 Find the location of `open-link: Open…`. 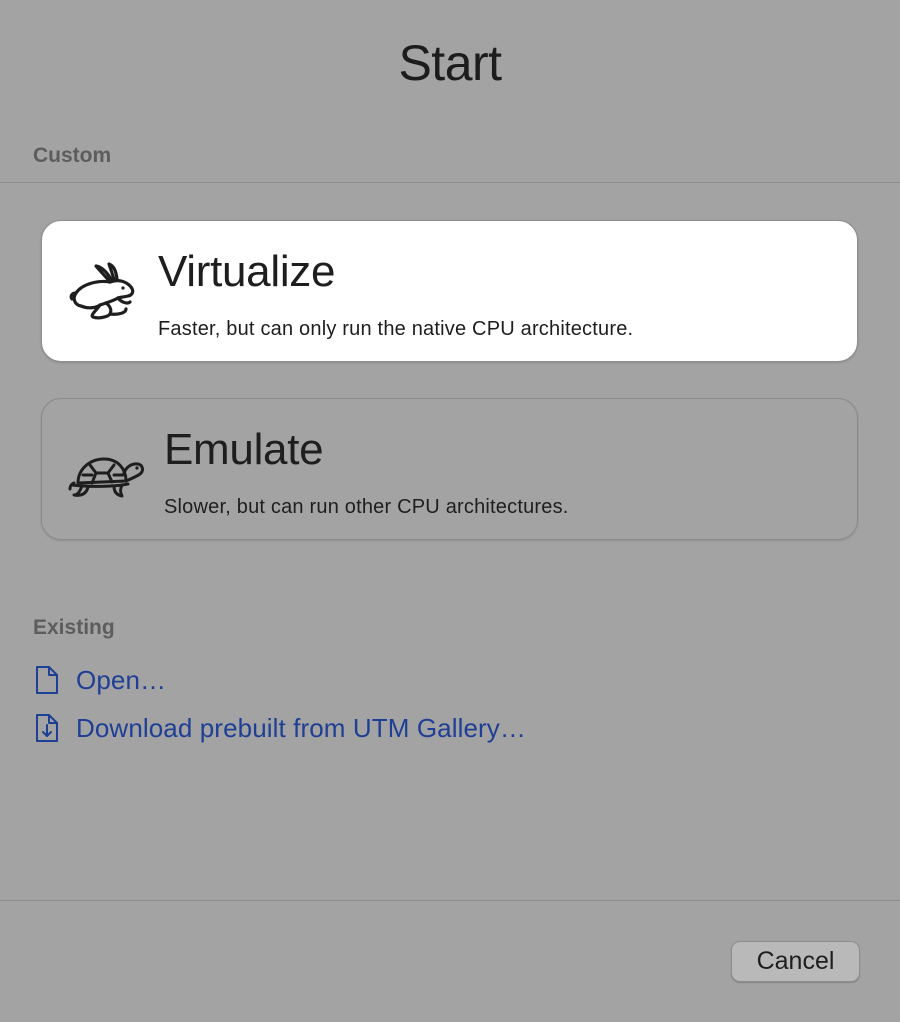

open-link: Open… is located at coordinates (100, 680).